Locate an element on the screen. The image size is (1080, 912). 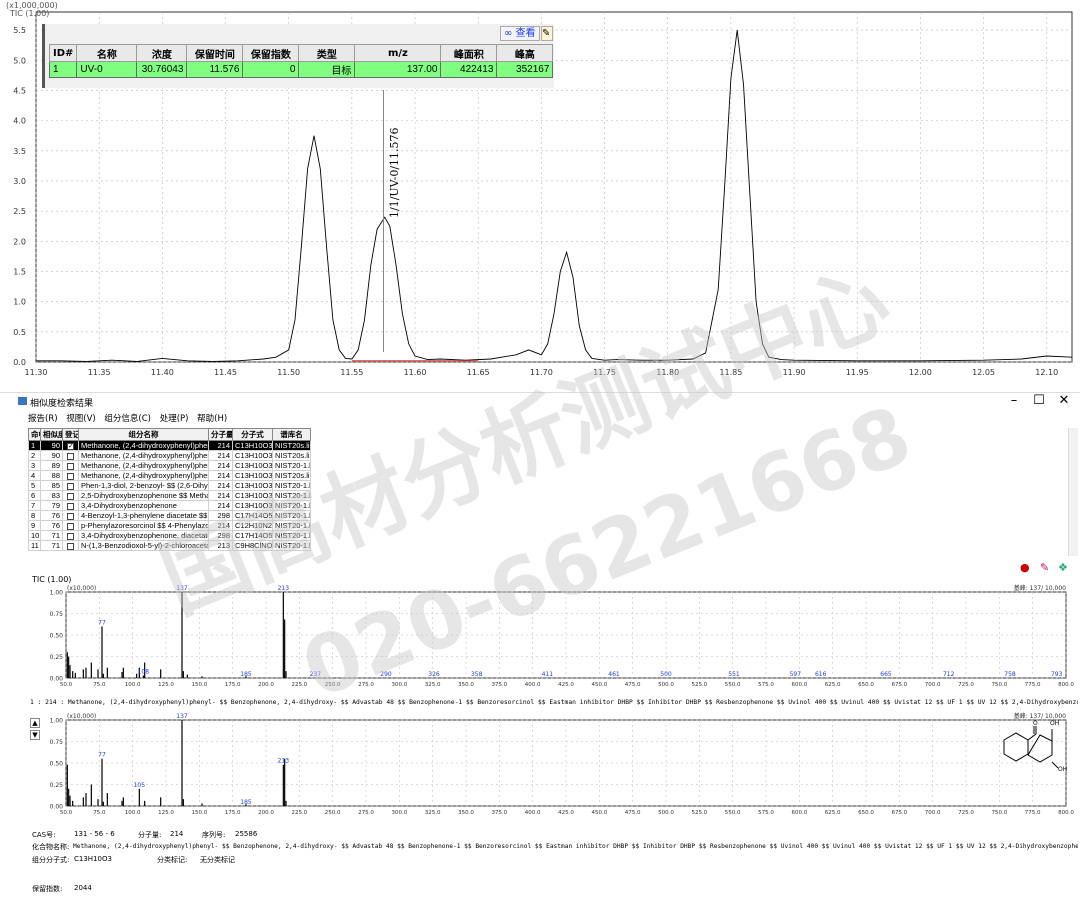
hit-col-1: 相似度 is located at coordinates (51, 434).